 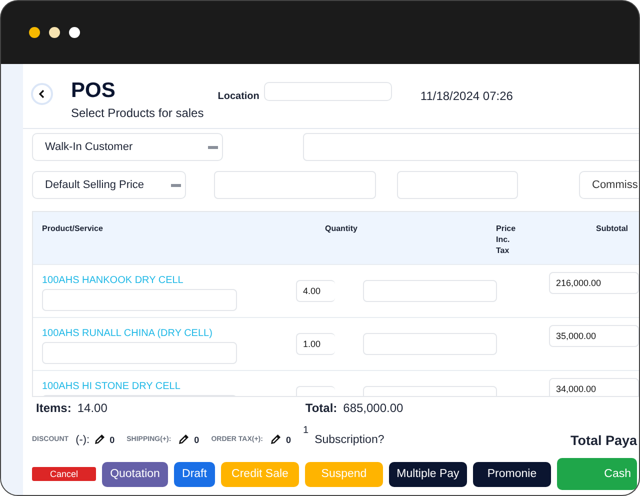 What do you see at coordinates (127, 147) in the screenshot?
I see `customer-select: Walk-In Customer` at bounding box center [127, 147].